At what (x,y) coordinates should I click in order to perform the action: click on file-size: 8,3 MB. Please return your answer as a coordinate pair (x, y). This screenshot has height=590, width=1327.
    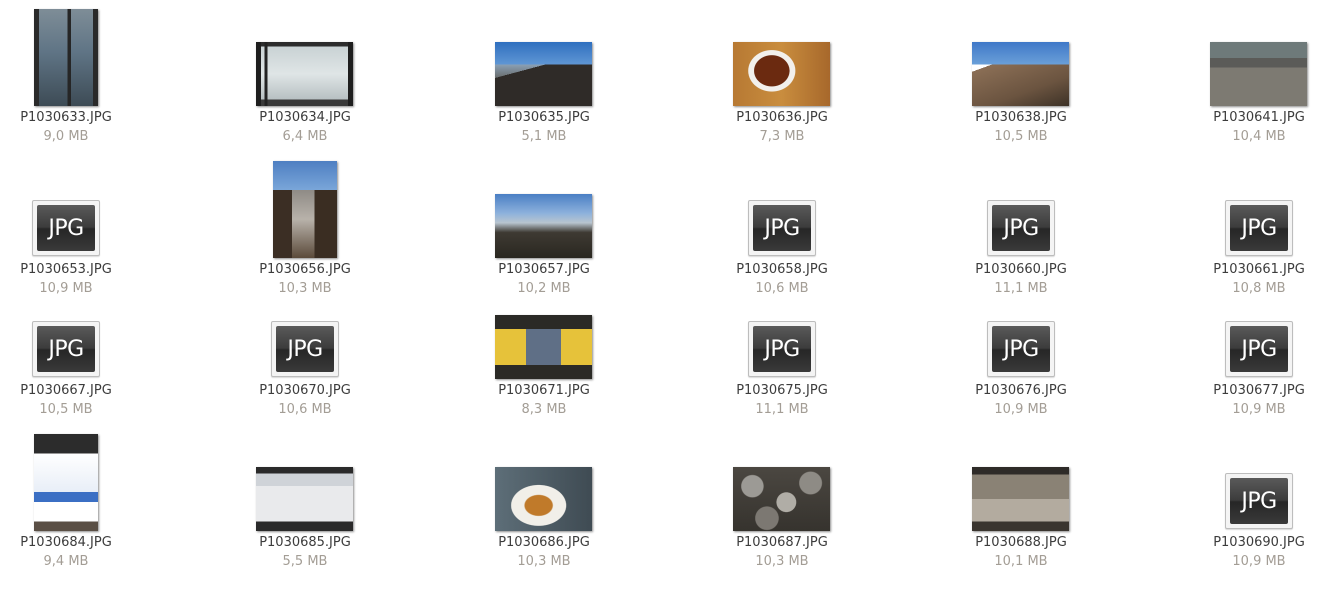
    Looking at the image, I should click on (544, 409).